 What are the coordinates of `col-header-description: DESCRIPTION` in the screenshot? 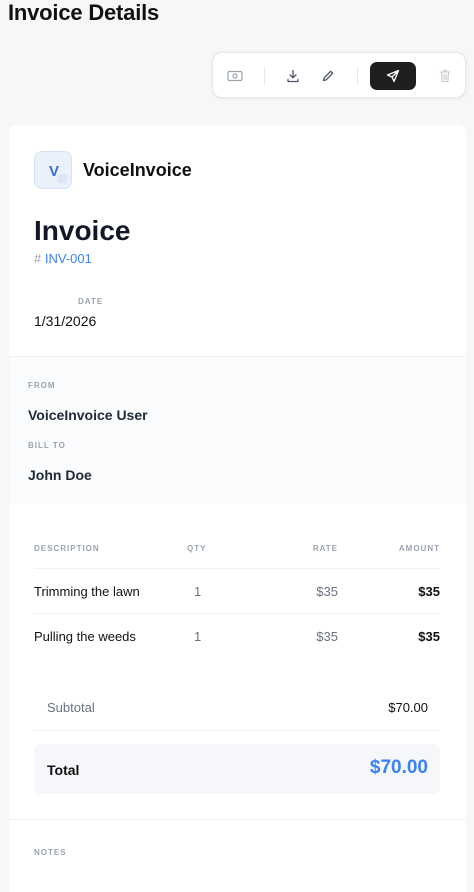 It's located at (67, 548).